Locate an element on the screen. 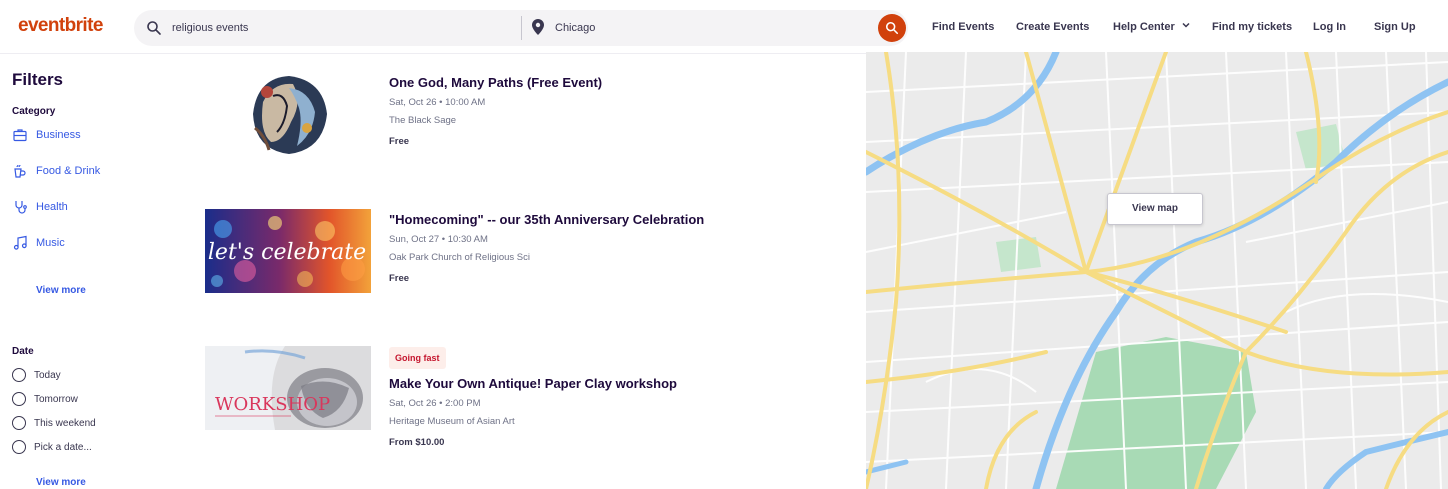 The width and height of the screenshot is (1448, 489). category-label: Health is located at coordinates (52, 207).